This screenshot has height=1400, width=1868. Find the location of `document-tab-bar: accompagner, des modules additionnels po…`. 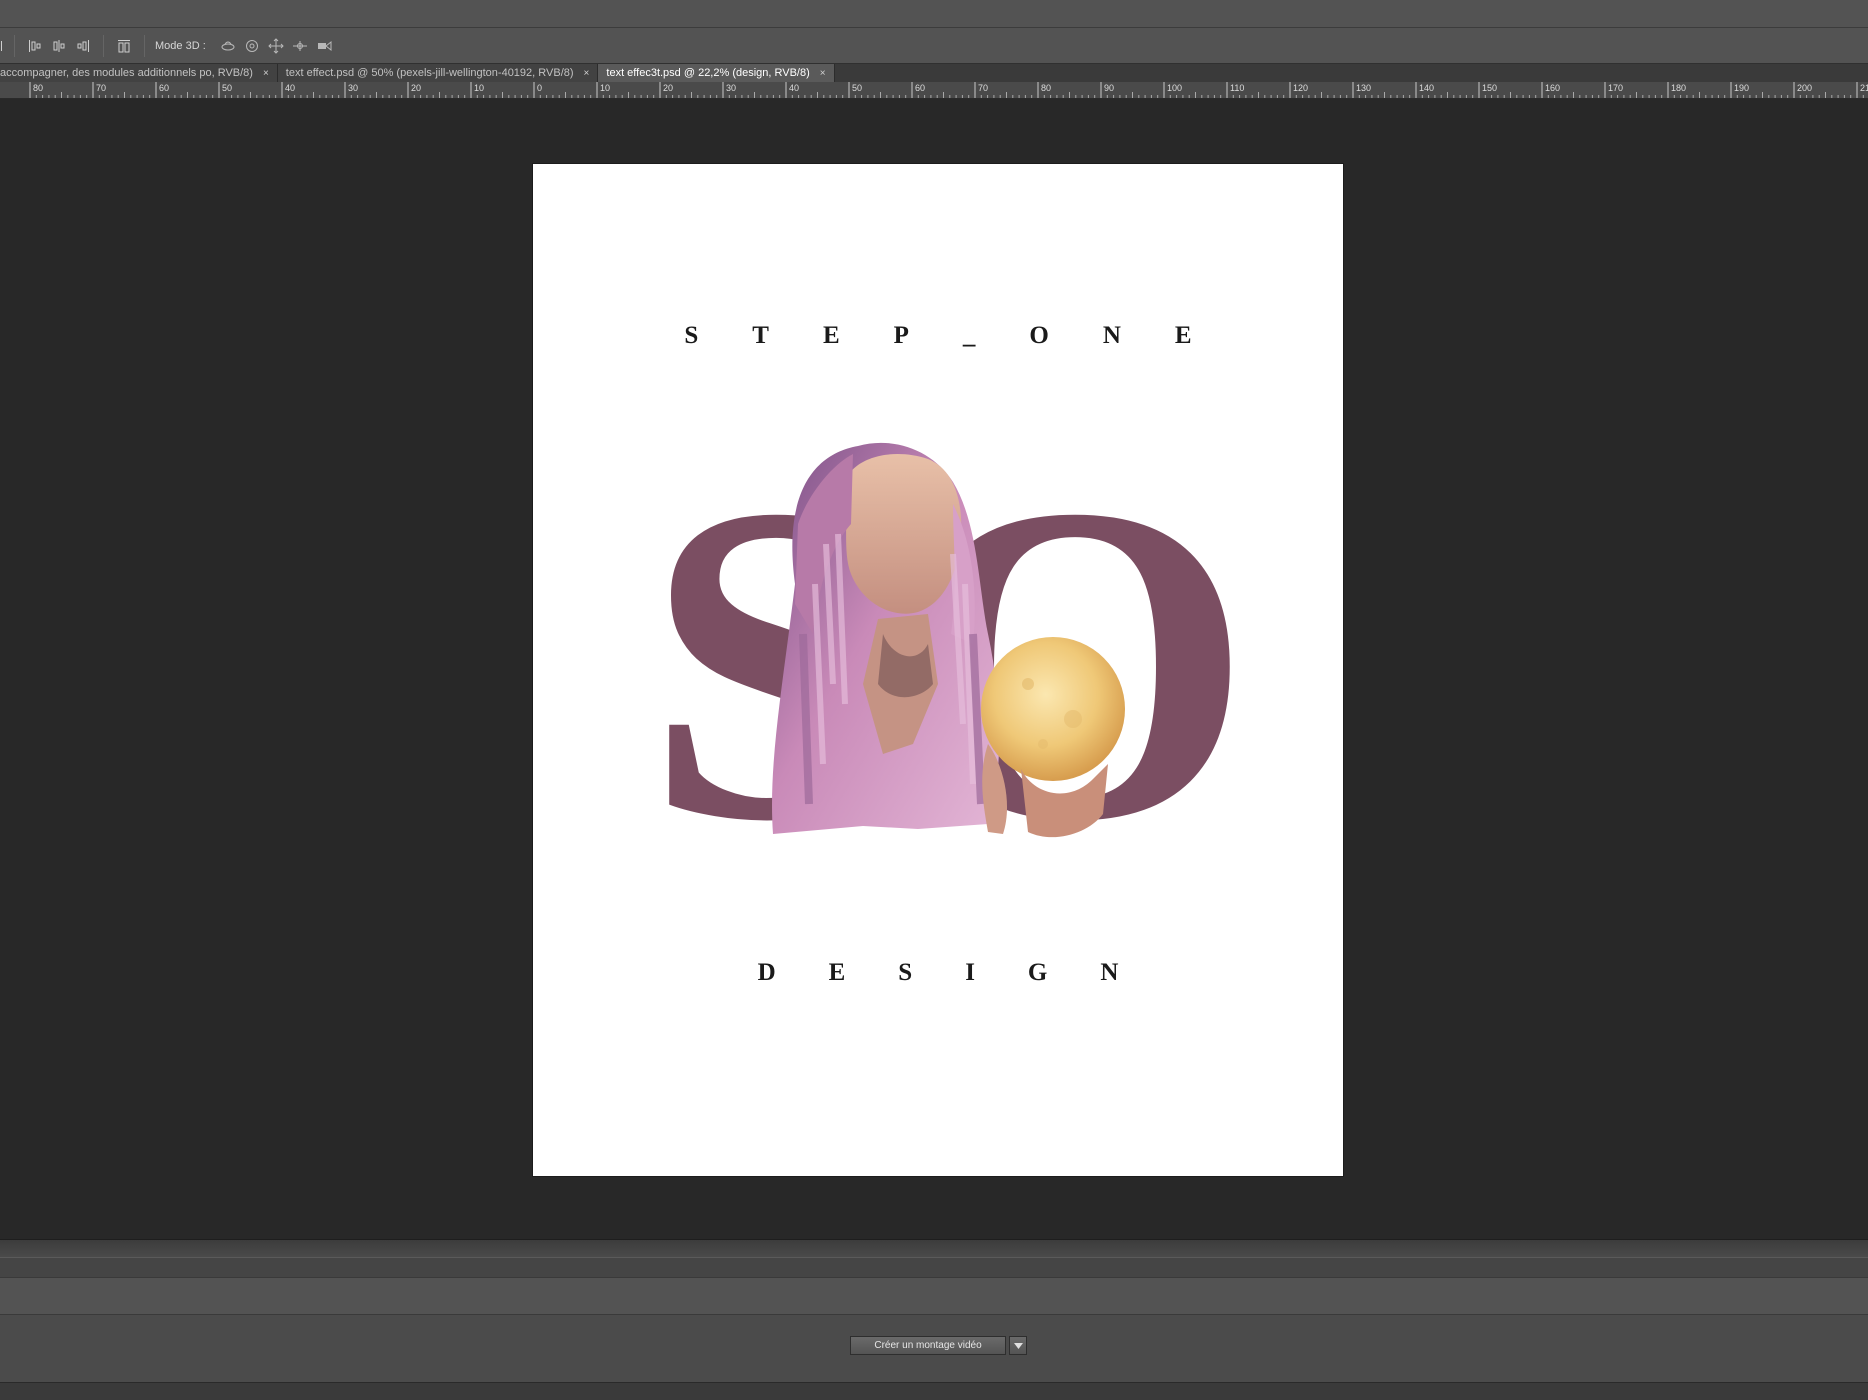

document-tab-bar: accompagner, des modules additionnels po… is located at coordinates (934, 73).